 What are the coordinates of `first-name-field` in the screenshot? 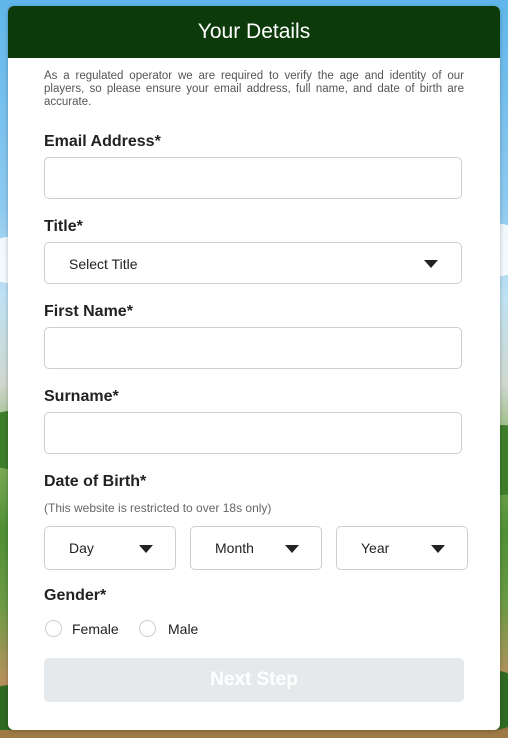 It's located at (253, 348).